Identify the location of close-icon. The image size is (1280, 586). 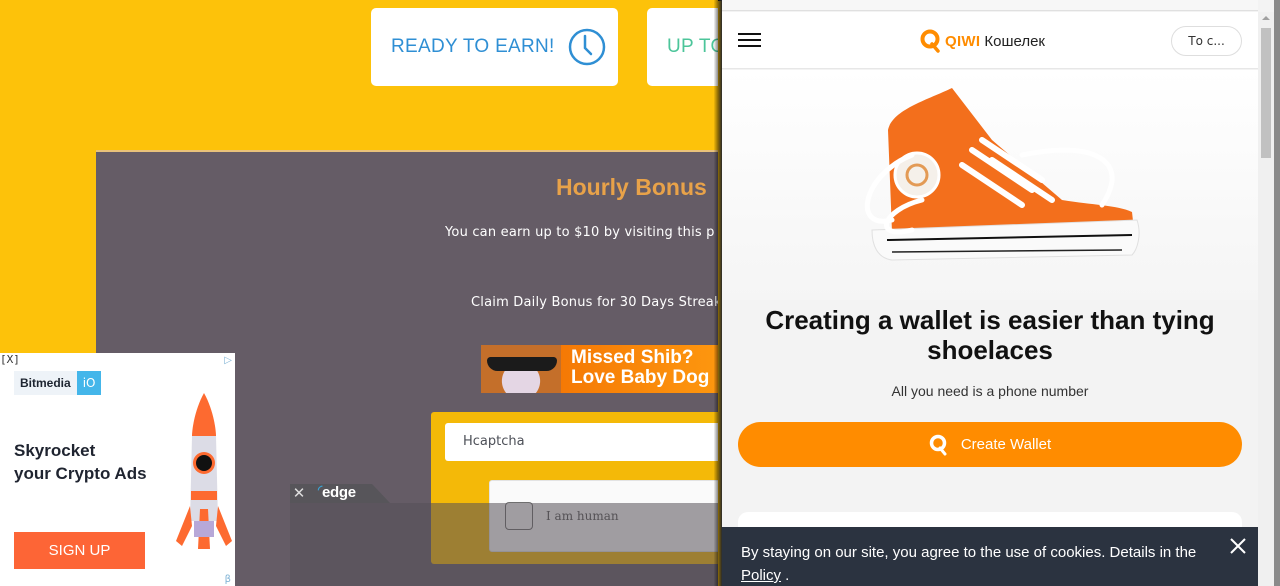
(1238, 546).